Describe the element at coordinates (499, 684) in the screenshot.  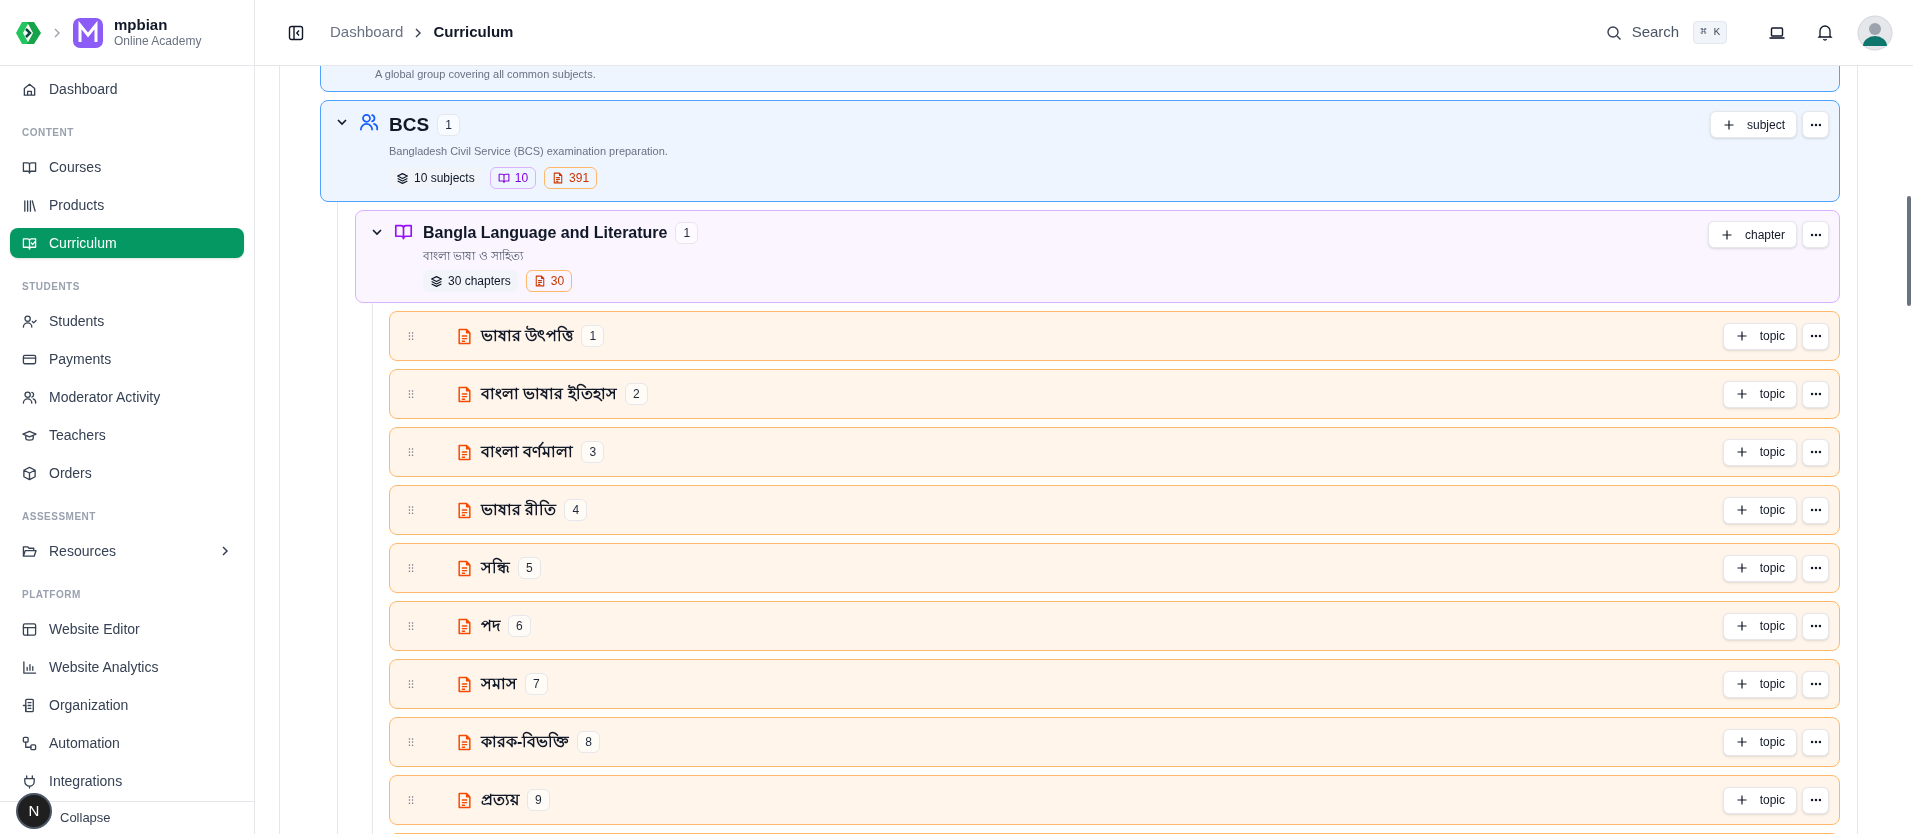
I see `chapter-title: সমাস` at that location.